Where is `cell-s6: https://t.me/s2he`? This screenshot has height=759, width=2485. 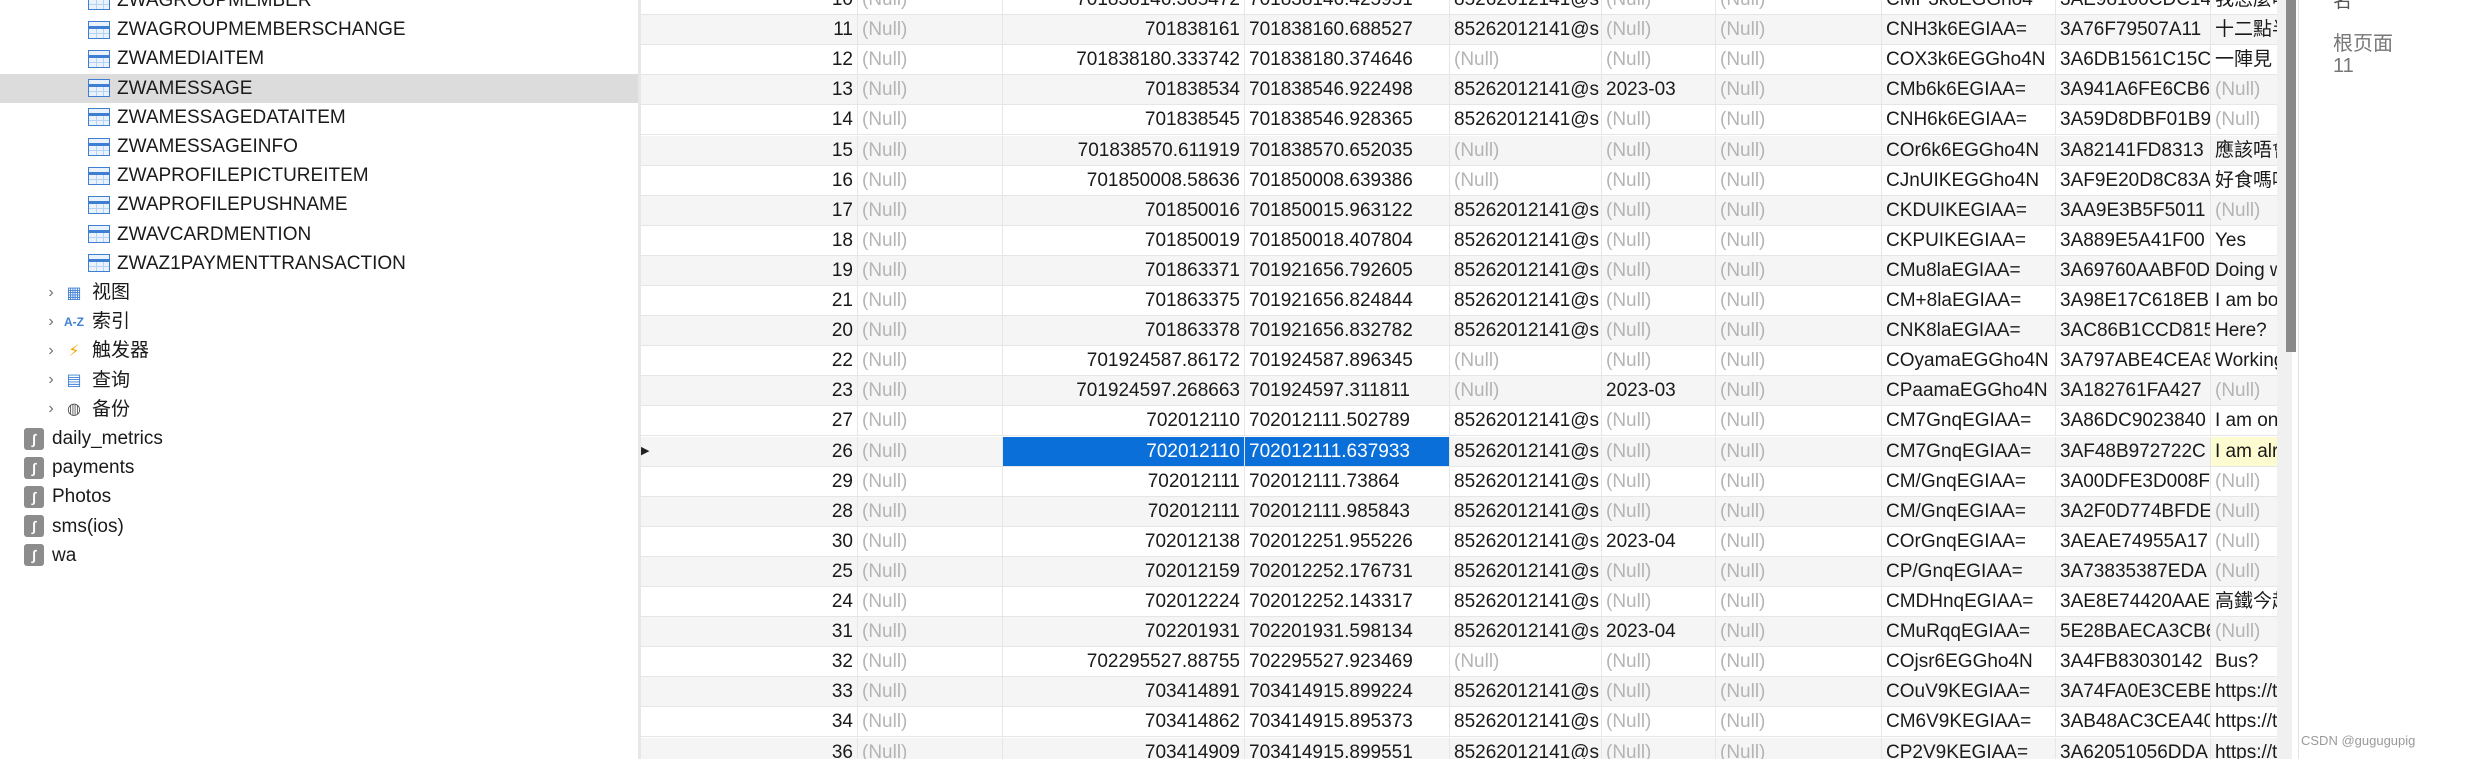
cell-s6: https://t.me/s2he is located at coordinates (2244, 721).